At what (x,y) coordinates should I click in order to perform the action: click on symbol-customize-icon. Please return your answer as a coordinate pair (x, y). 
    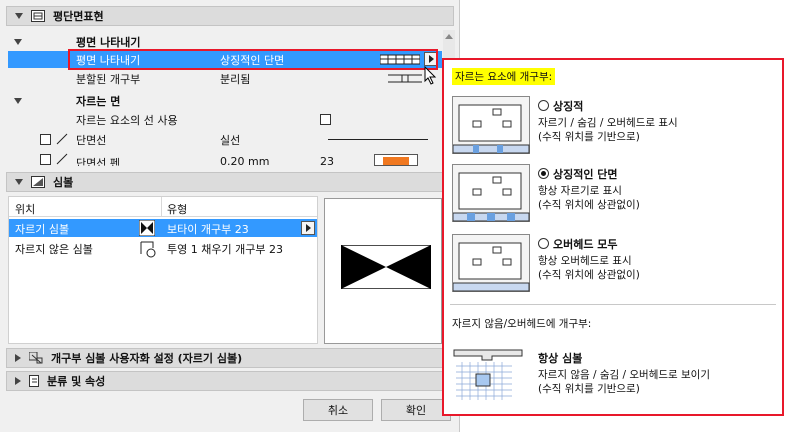
    Looking at the image, I should click on (36, 358).